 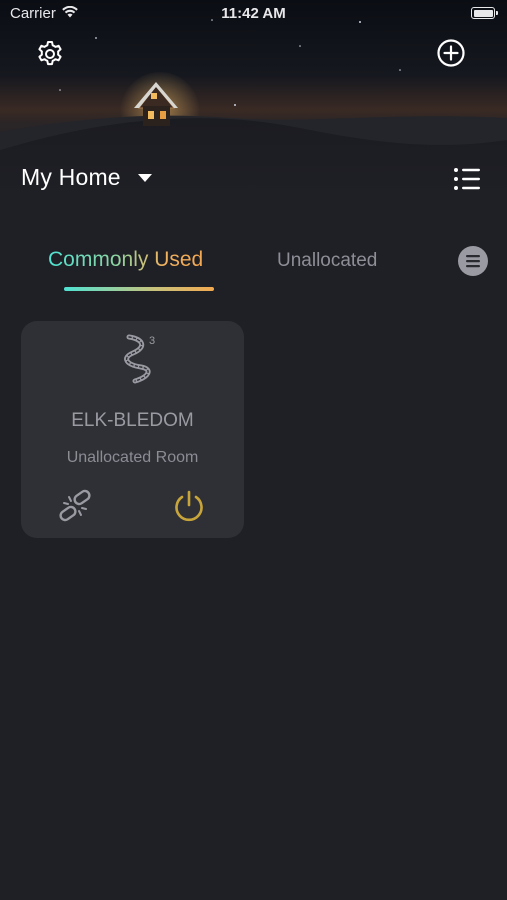 What do you see at coordinates (139, 289) in the screenshot?
I see `active-tab-indicator` at bounding box center [139, 289].